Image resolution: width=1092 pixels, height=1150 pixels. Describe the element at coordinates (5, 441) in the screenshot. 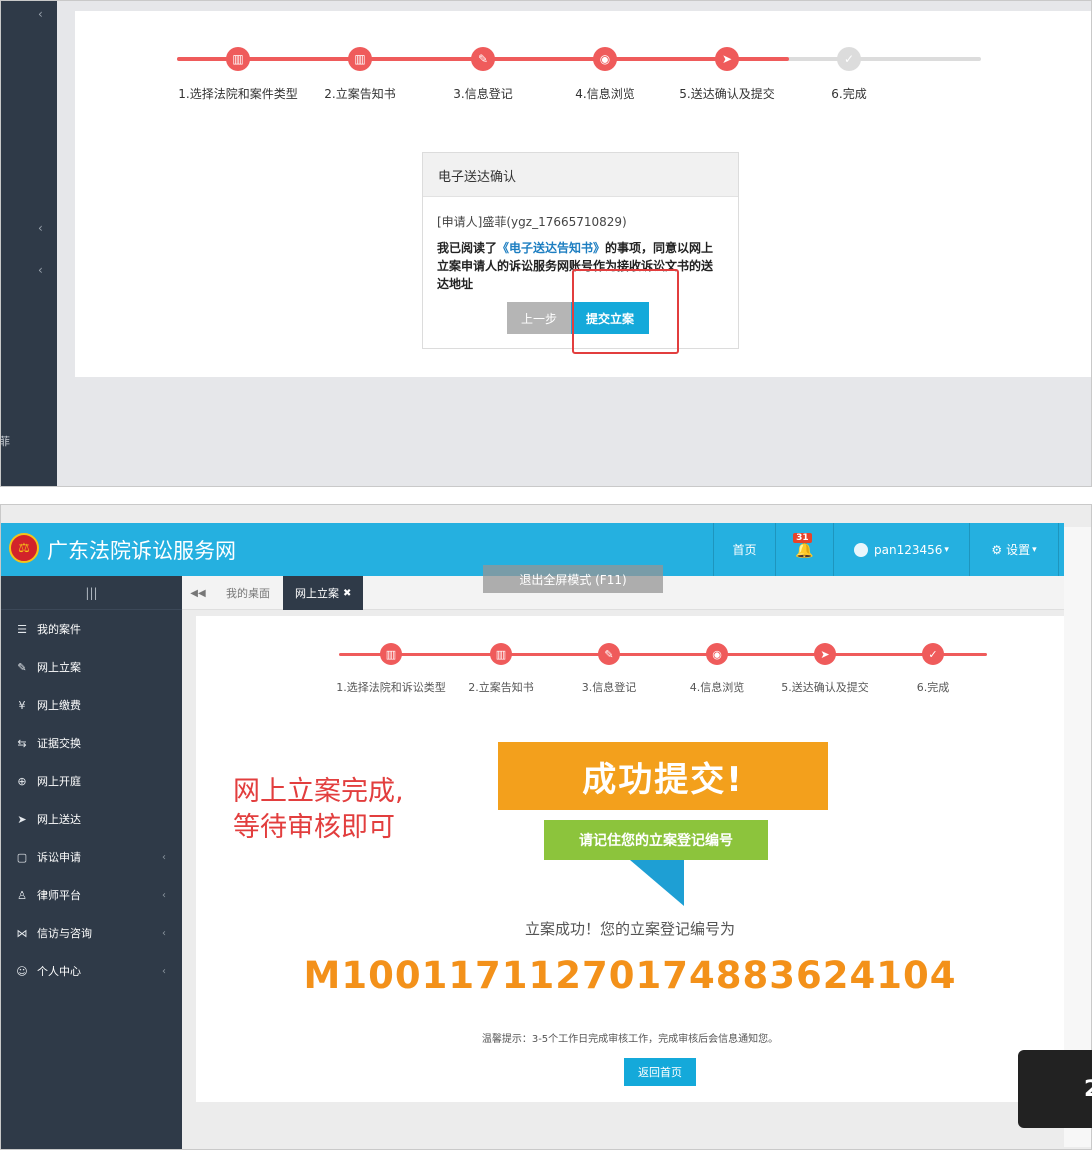

I see `sidebar-edge-text: 菲` at that location.